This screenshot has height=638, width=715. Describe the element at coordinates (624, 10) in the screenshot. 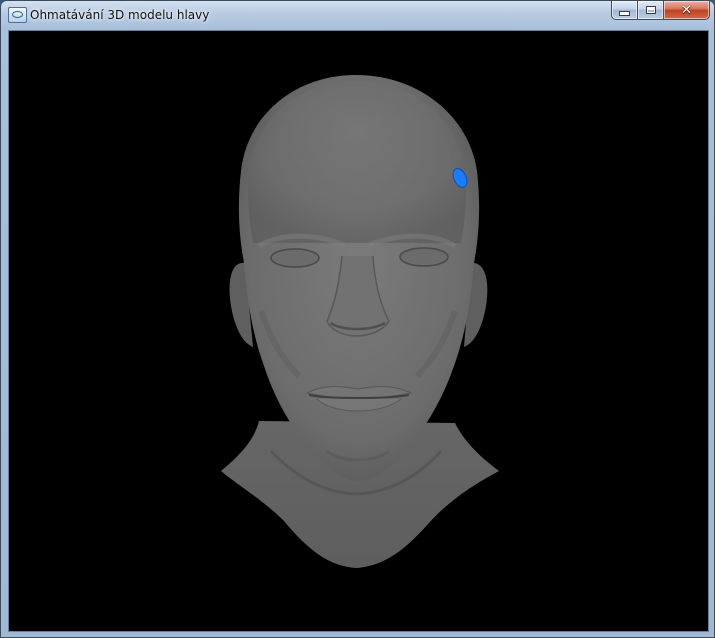

I see `minimize-button` at that location.